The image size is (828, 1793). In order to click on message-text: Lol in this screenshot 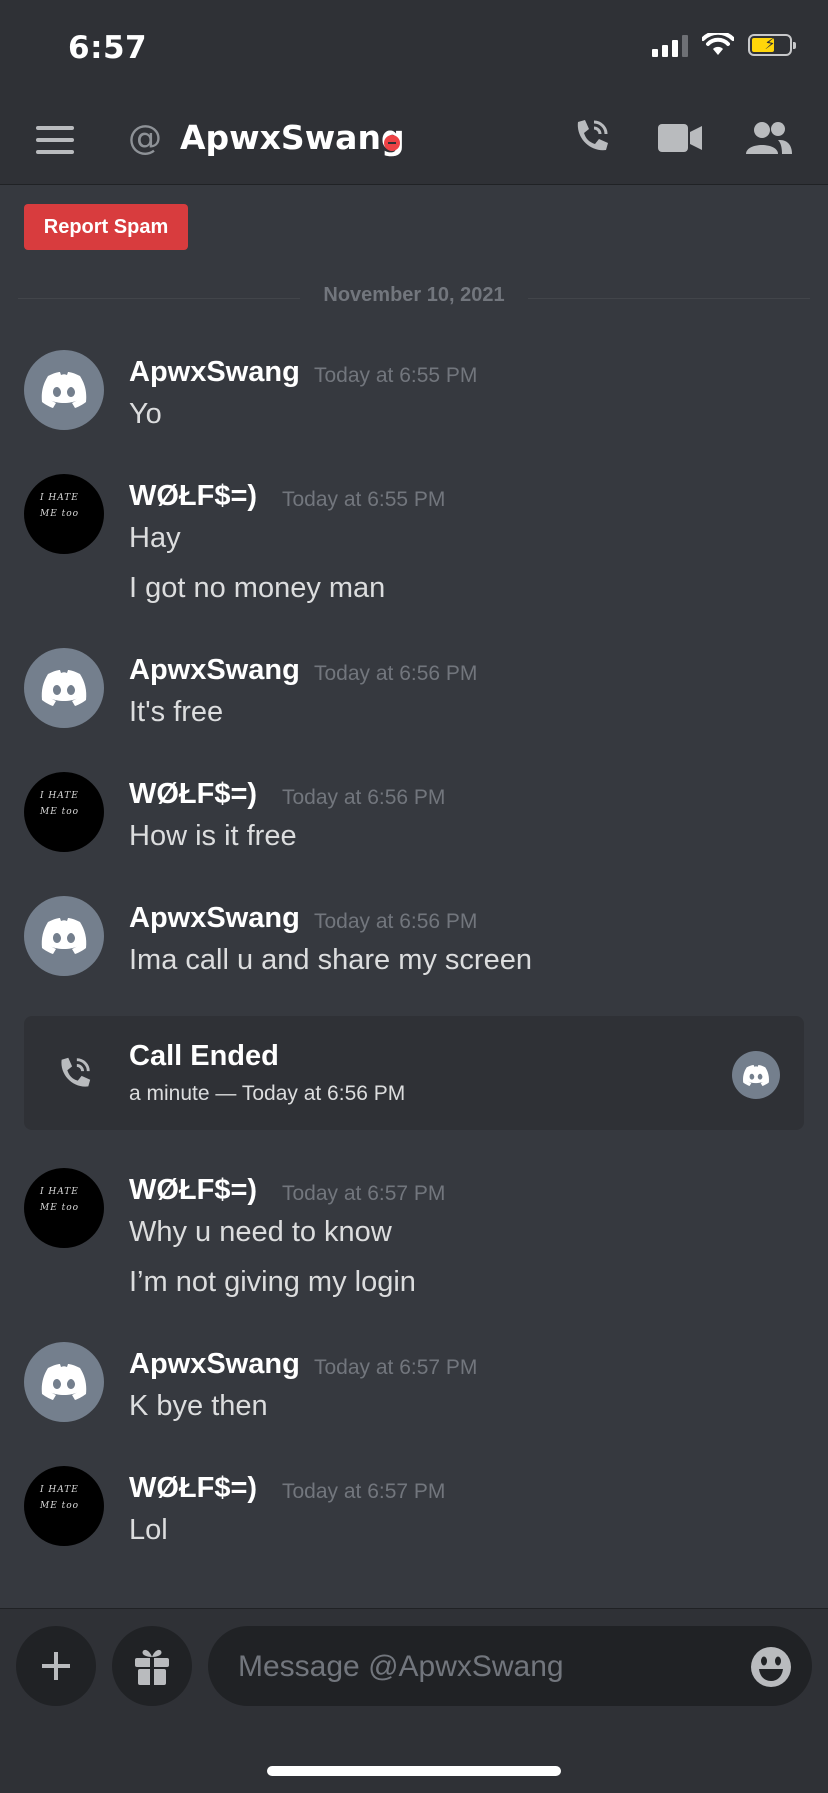, I will do `click(148, 1530)`.